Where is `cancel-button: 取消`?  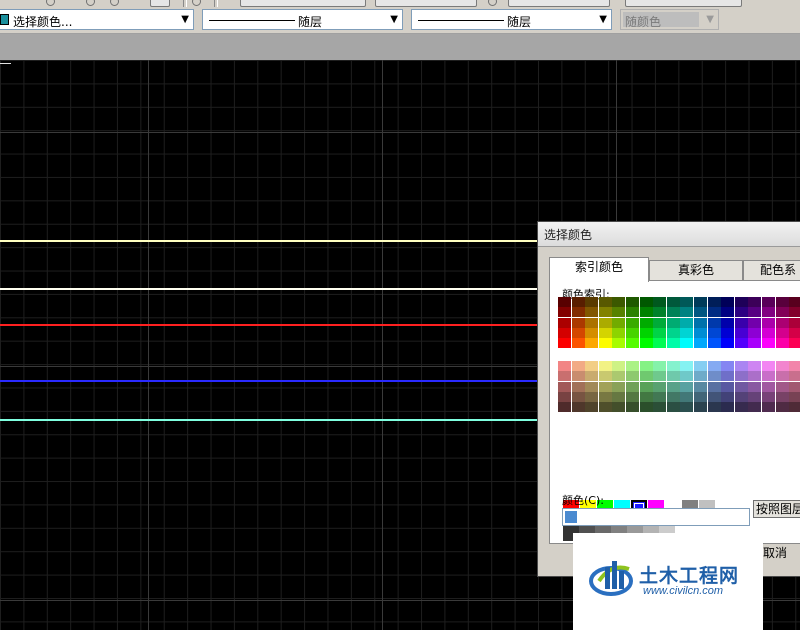 cancel-button: 取消 is located at coordinates (781, 553).